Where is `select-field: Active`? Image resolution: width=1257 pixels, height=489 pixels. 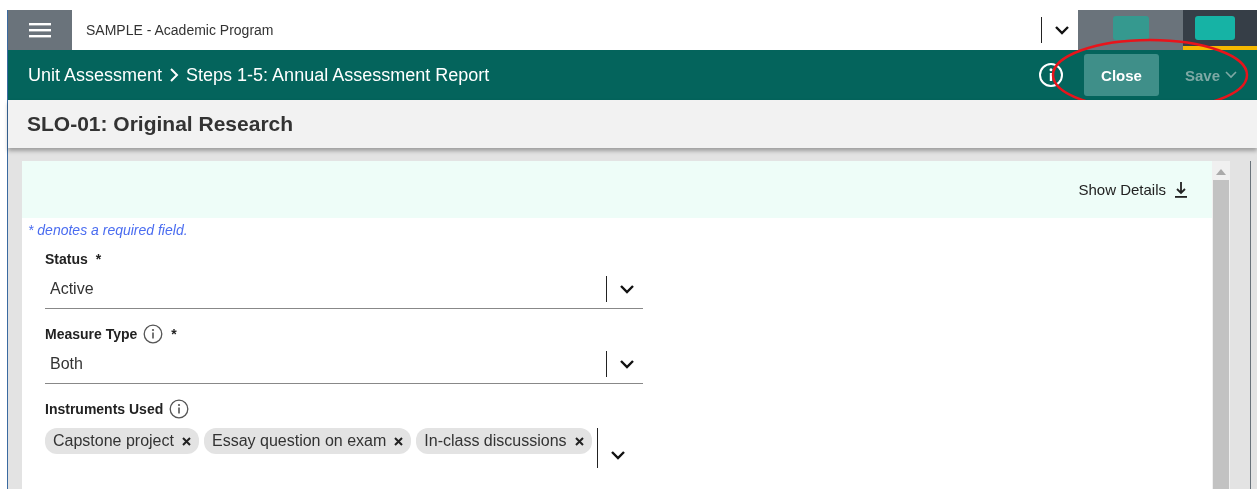 select-field: Active is located at coordinates (344, 289).